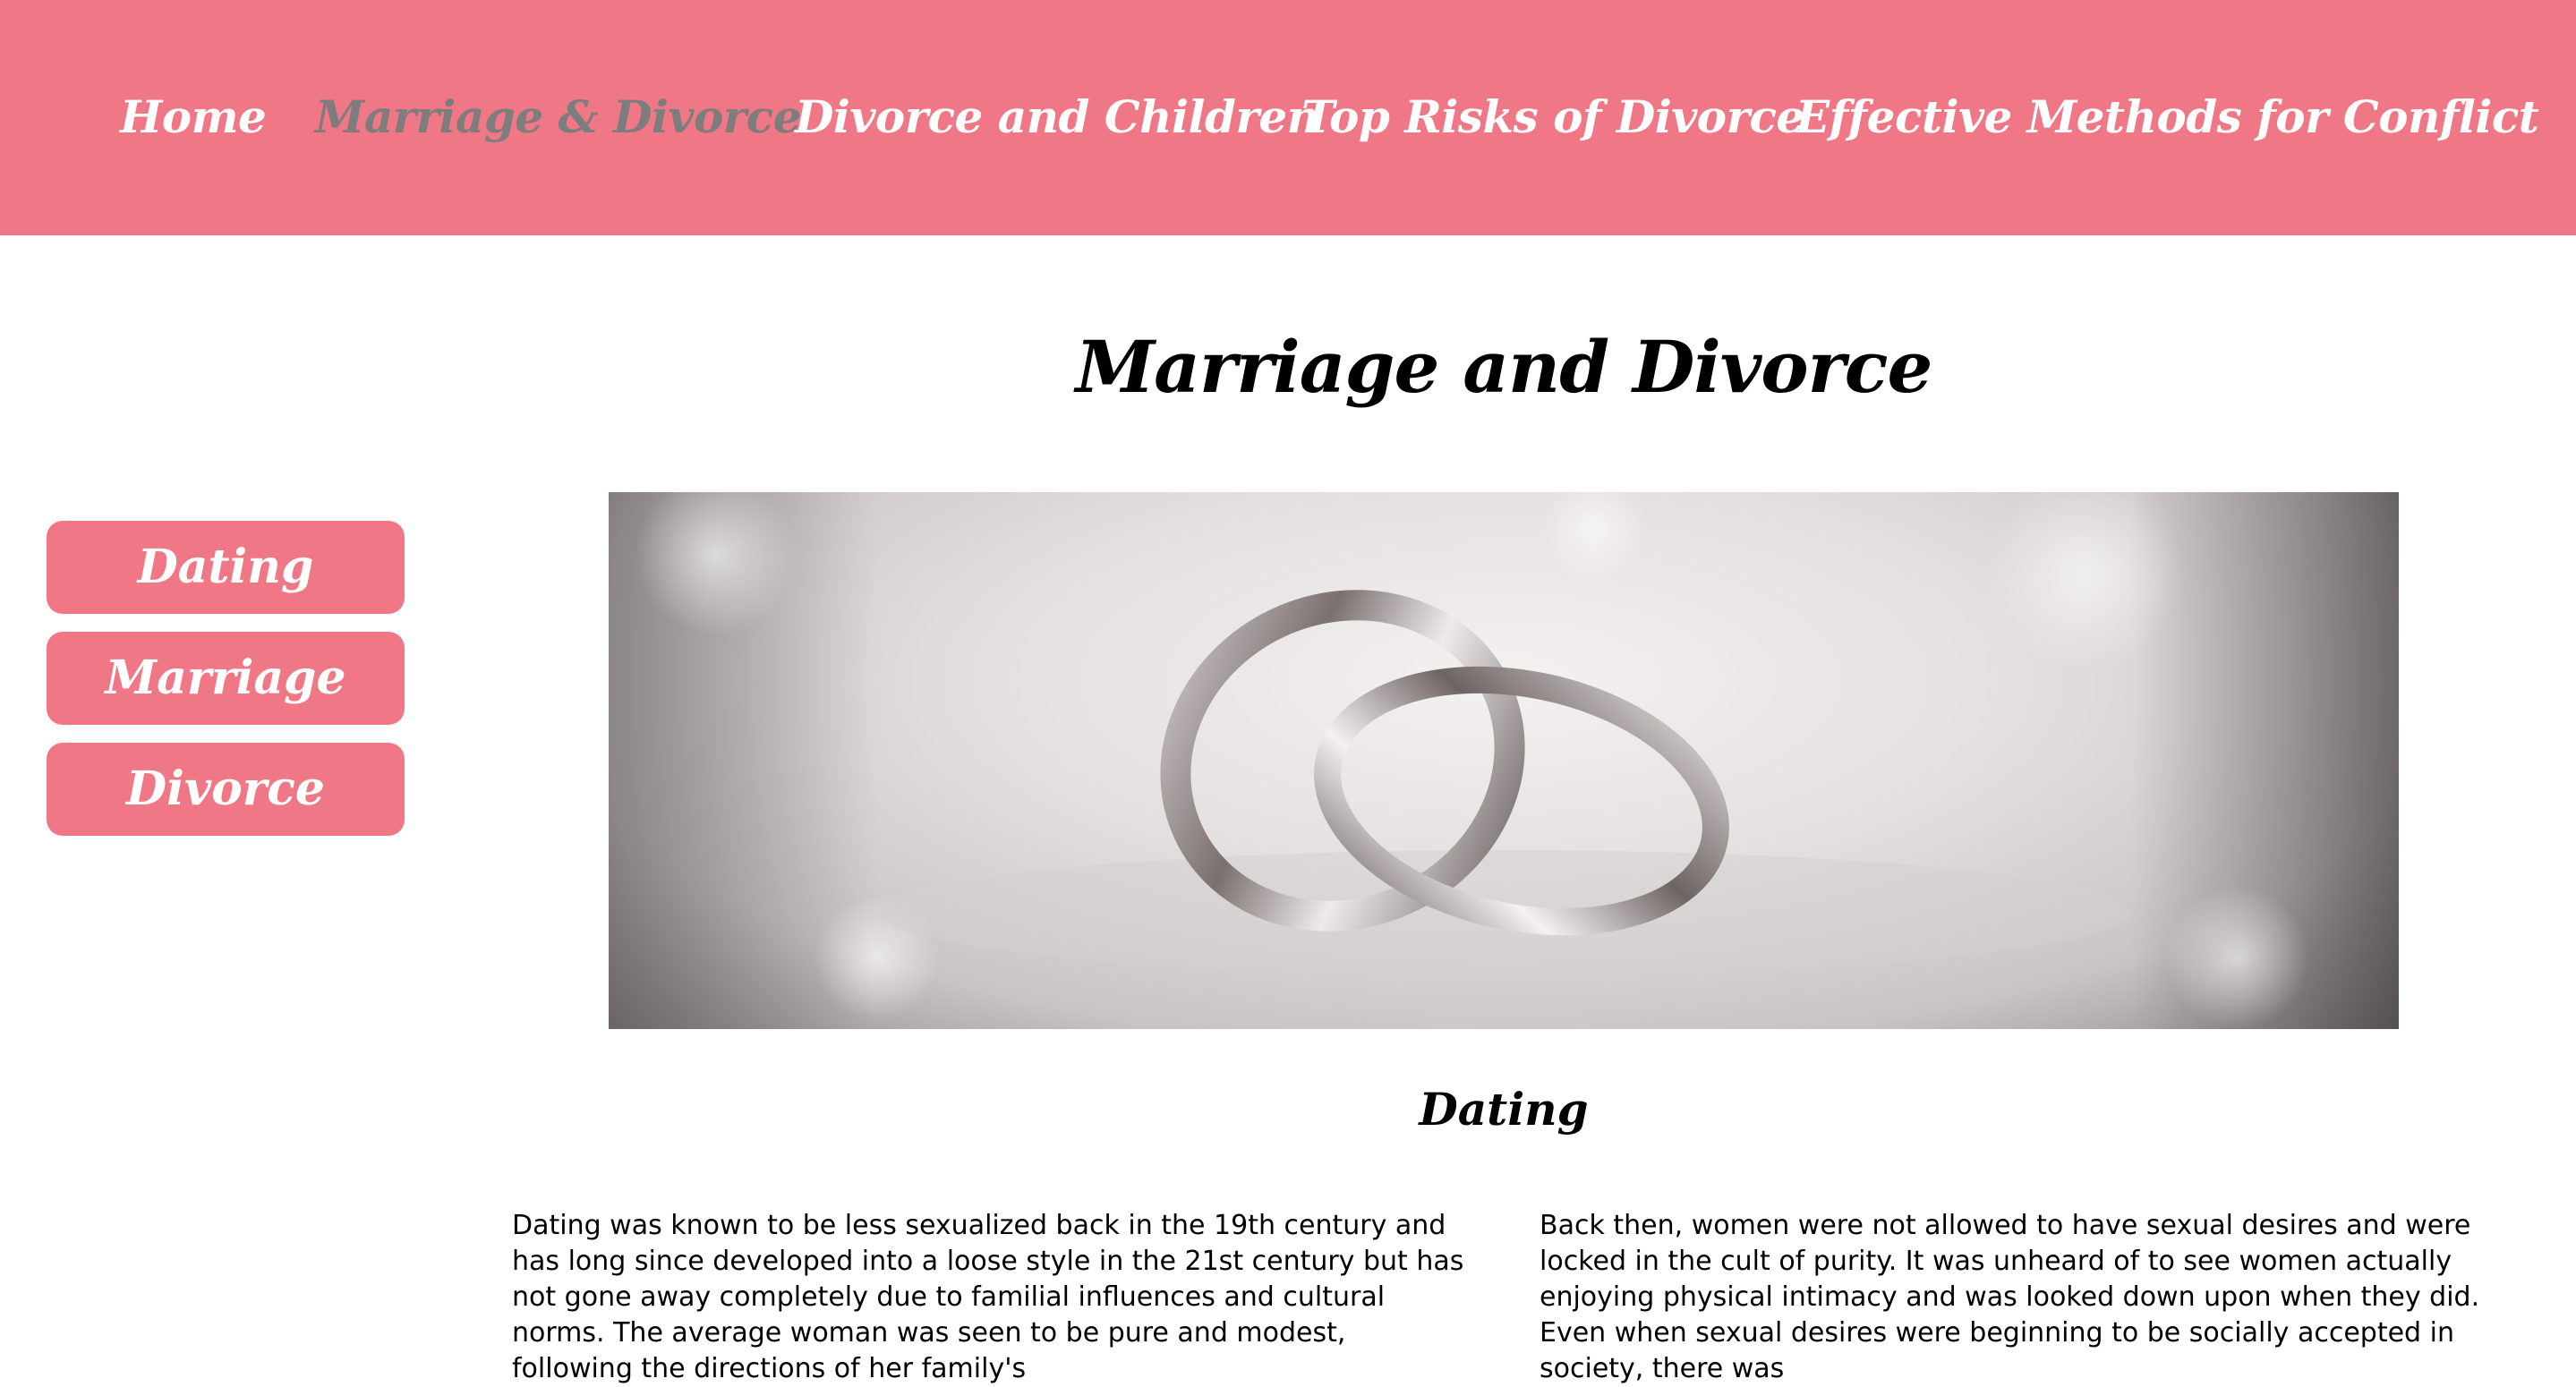  Describe the element at coordinates (226, 789) in the screenshot. I see `sidebar-button-divorce: Divorce` at that location.